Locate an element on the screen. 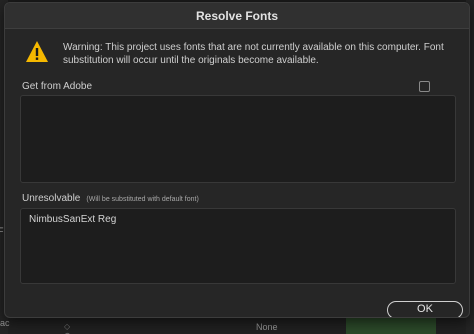 This screenshot has height=334, width=474. get-from-adobe-label: Get from Adobe is located at coordinates (57, 86).